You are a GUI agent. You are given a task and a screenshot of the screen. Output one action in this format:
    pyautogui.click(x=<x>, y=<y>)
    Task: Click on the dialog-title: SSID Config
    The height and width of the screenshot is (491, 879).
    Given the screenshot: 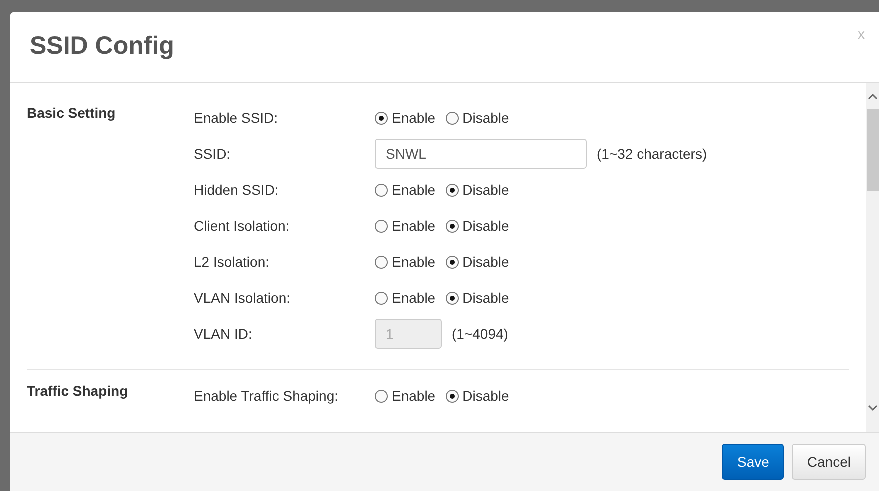 What is the action you would take?
    pyautogui.click(x=102, y=46)
    